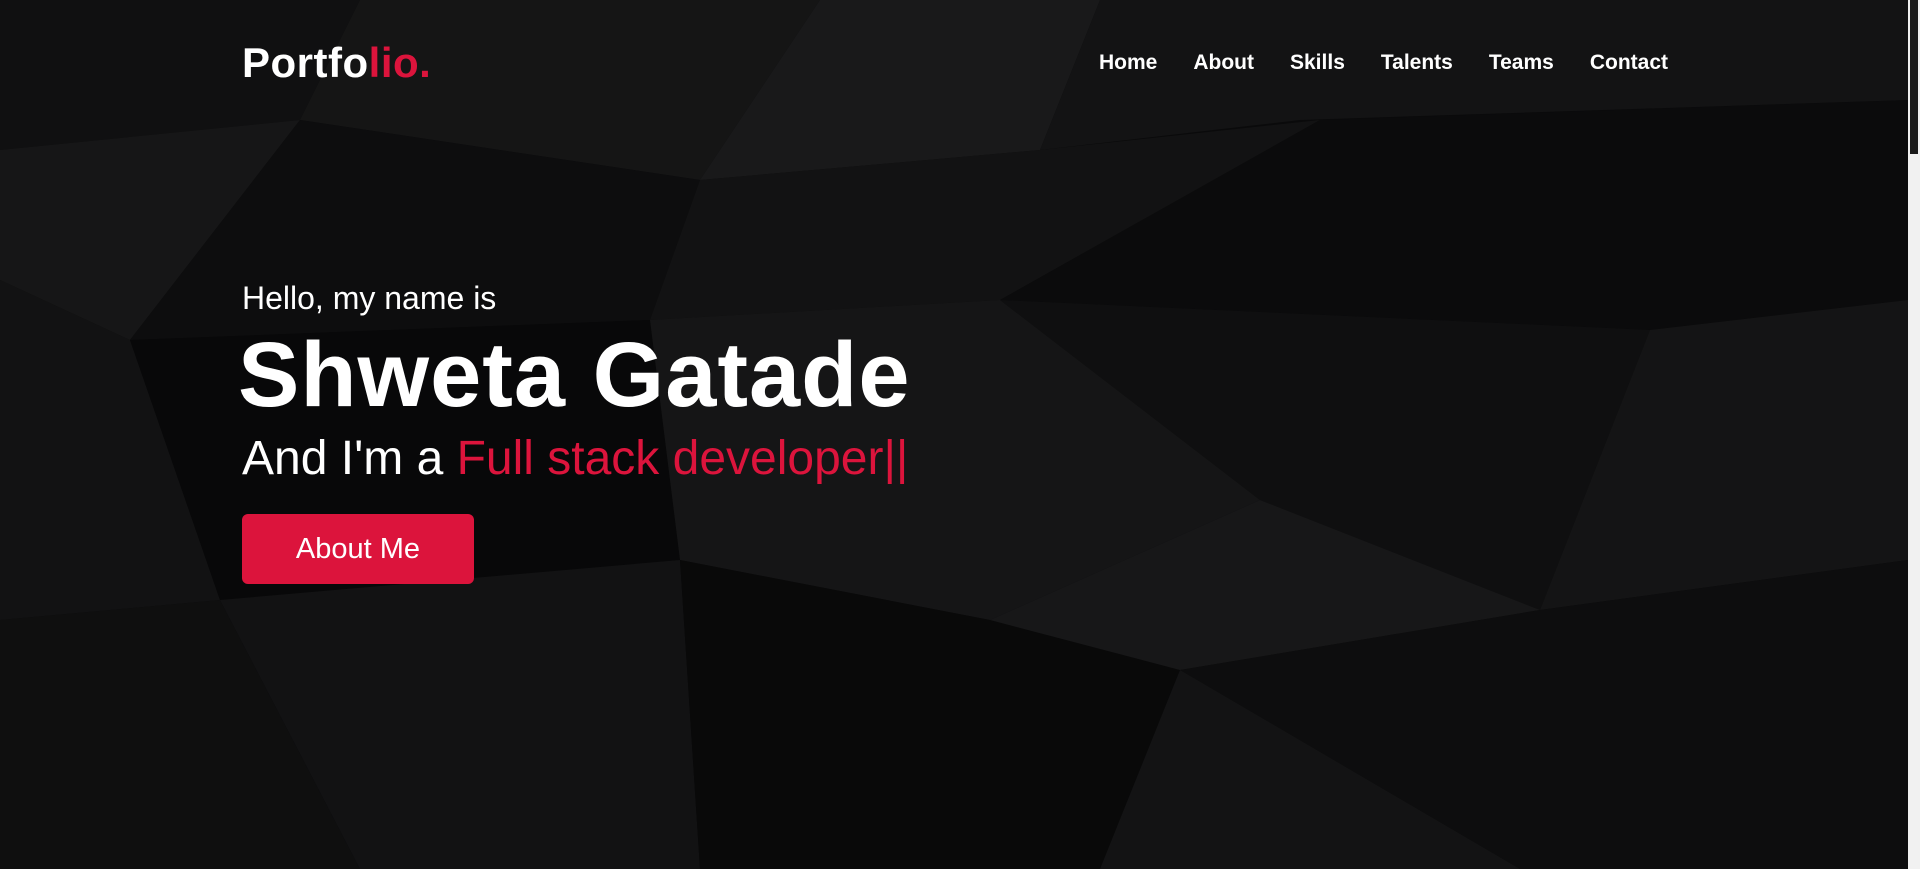  What do you see at coordinates (358, 549) in the screenshot?
I see `about-me-button: About Me` at bounding box center [358, 549].